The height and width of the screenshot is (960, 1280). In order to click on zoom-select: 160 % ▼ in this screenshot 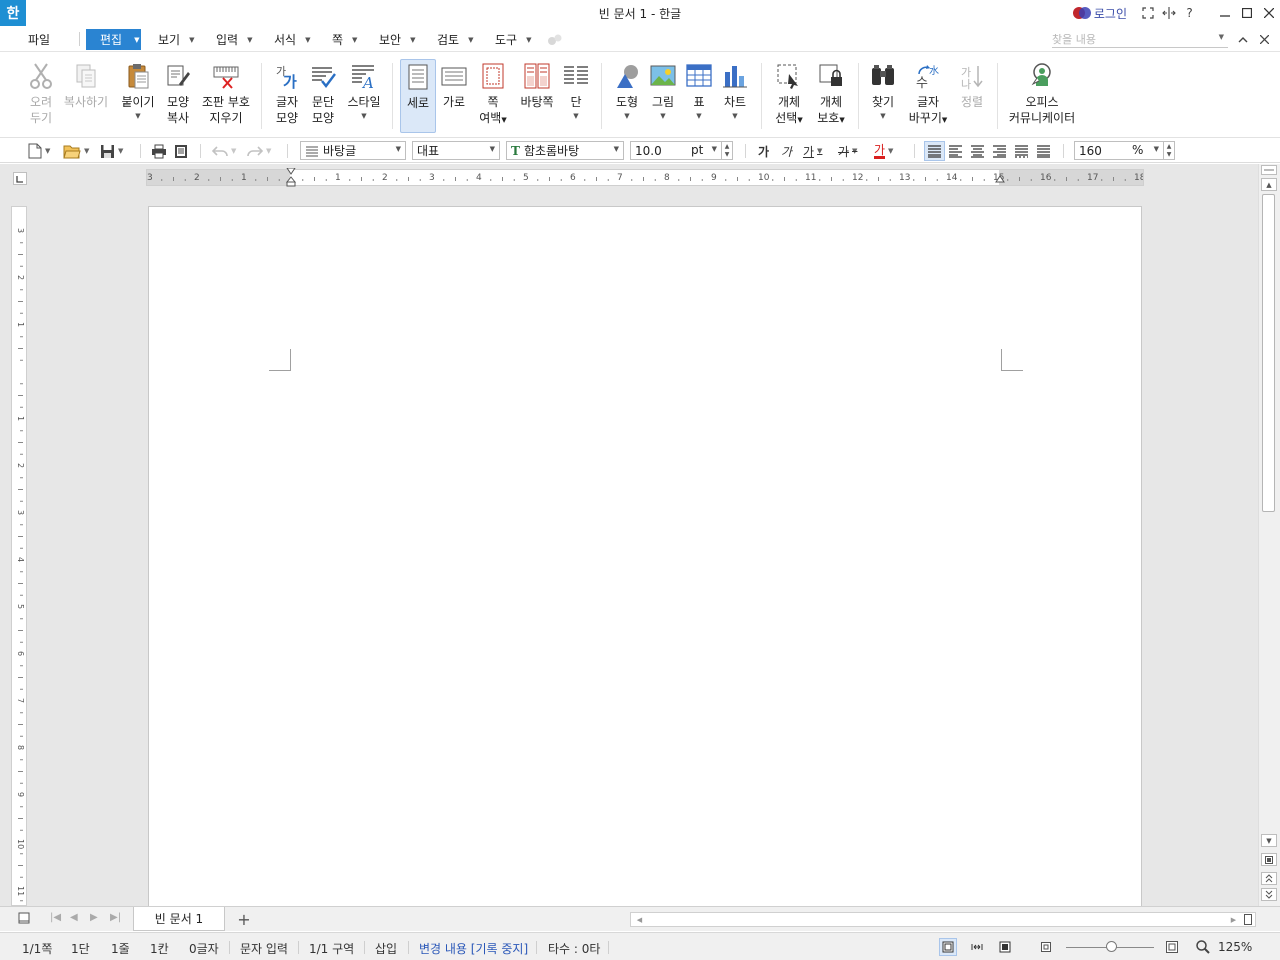, I will do `click(1119, 150)`.